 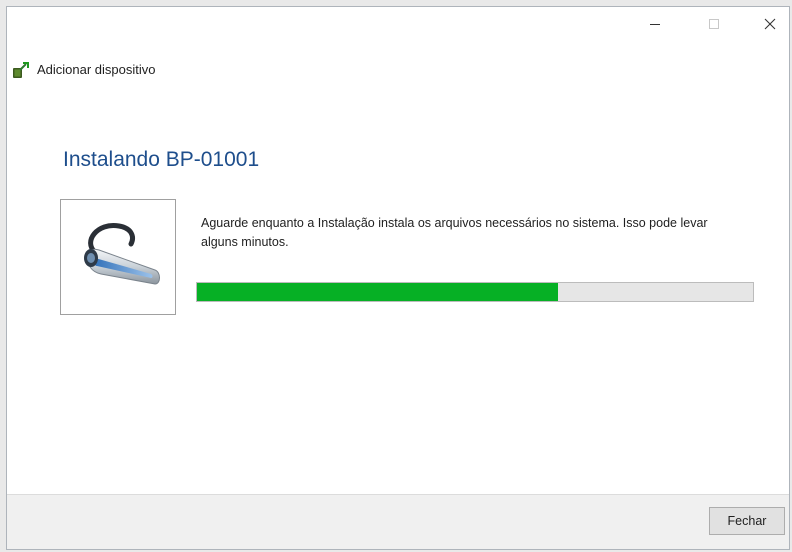 I want to click on progress-fill, so click(x=378, y=292).